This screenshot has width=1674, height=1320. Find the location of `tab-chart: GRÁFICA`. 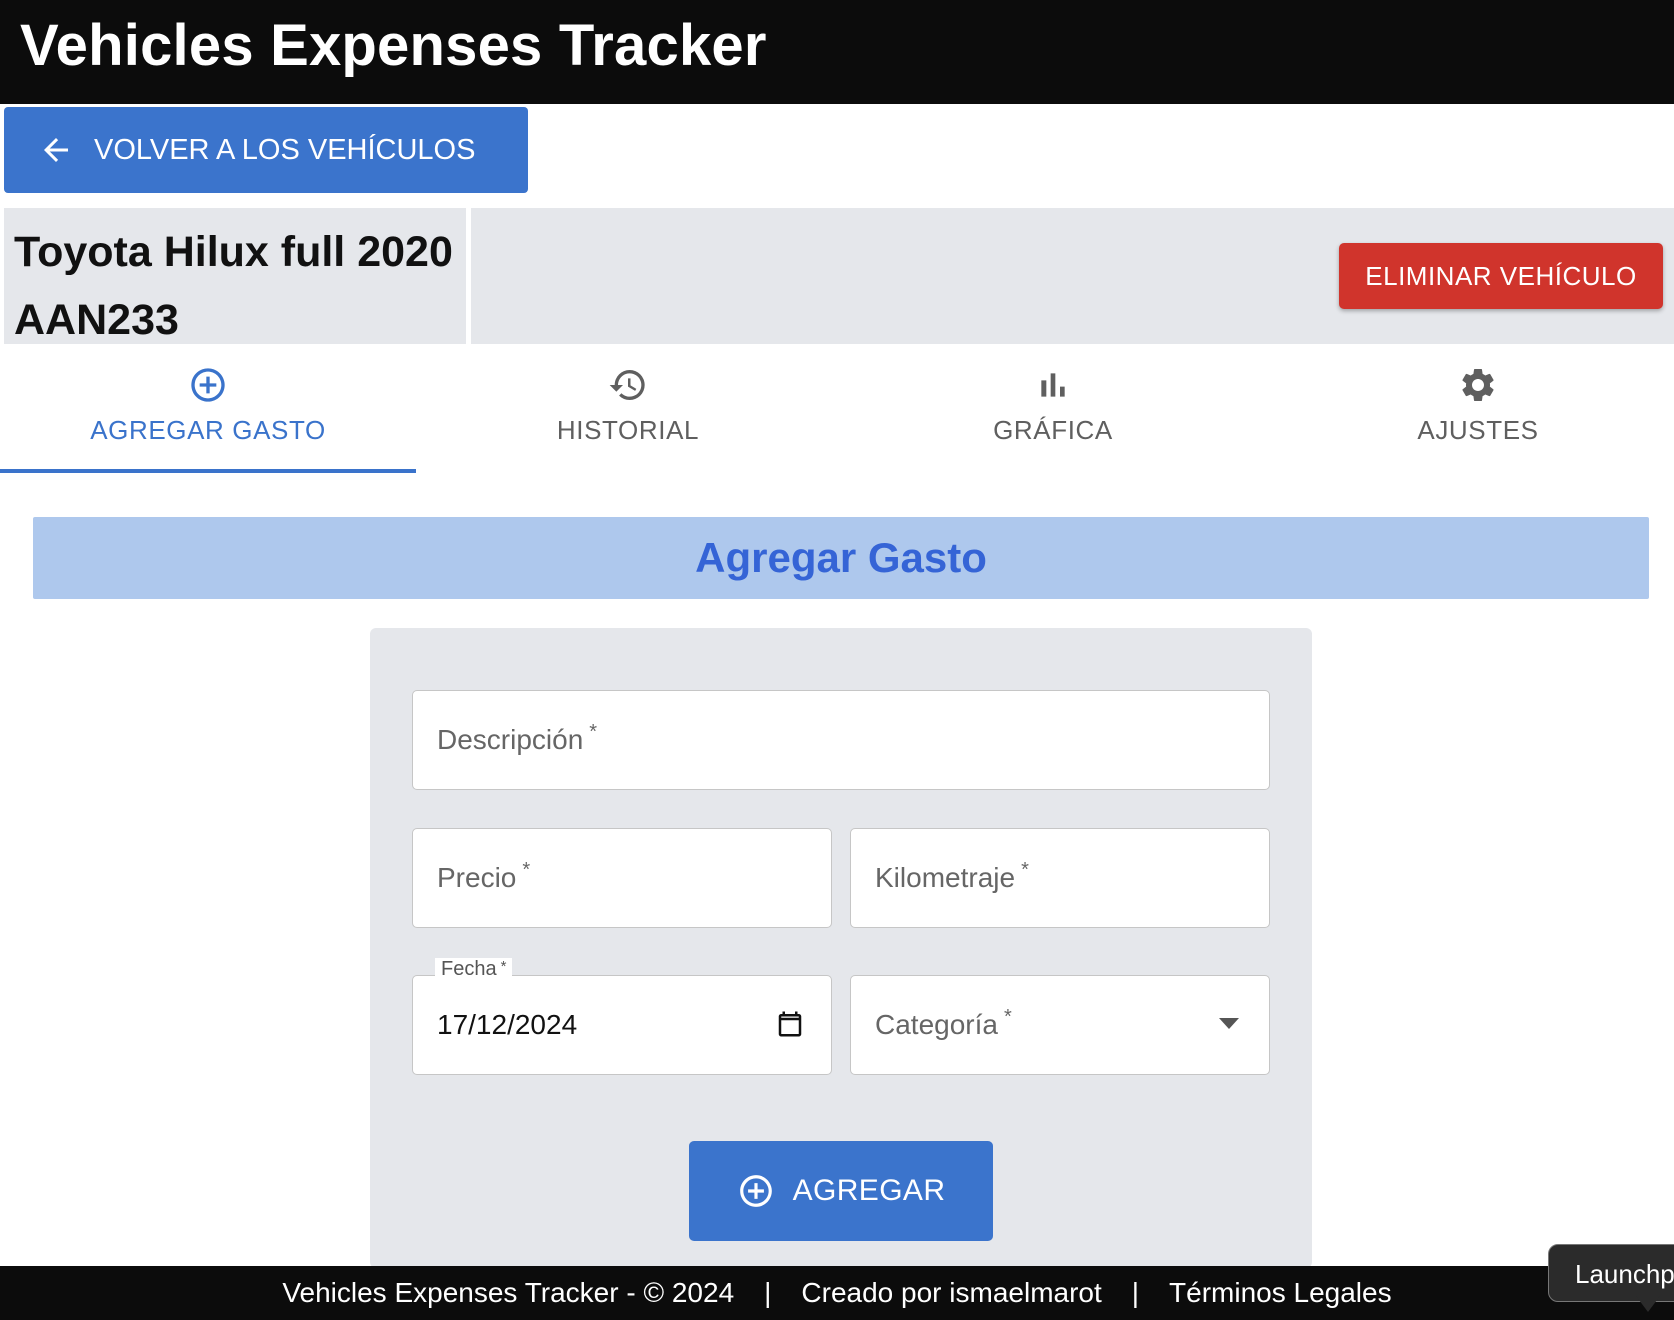

tab-chart: GRÁFICA is located at coordinates (1053, 409).